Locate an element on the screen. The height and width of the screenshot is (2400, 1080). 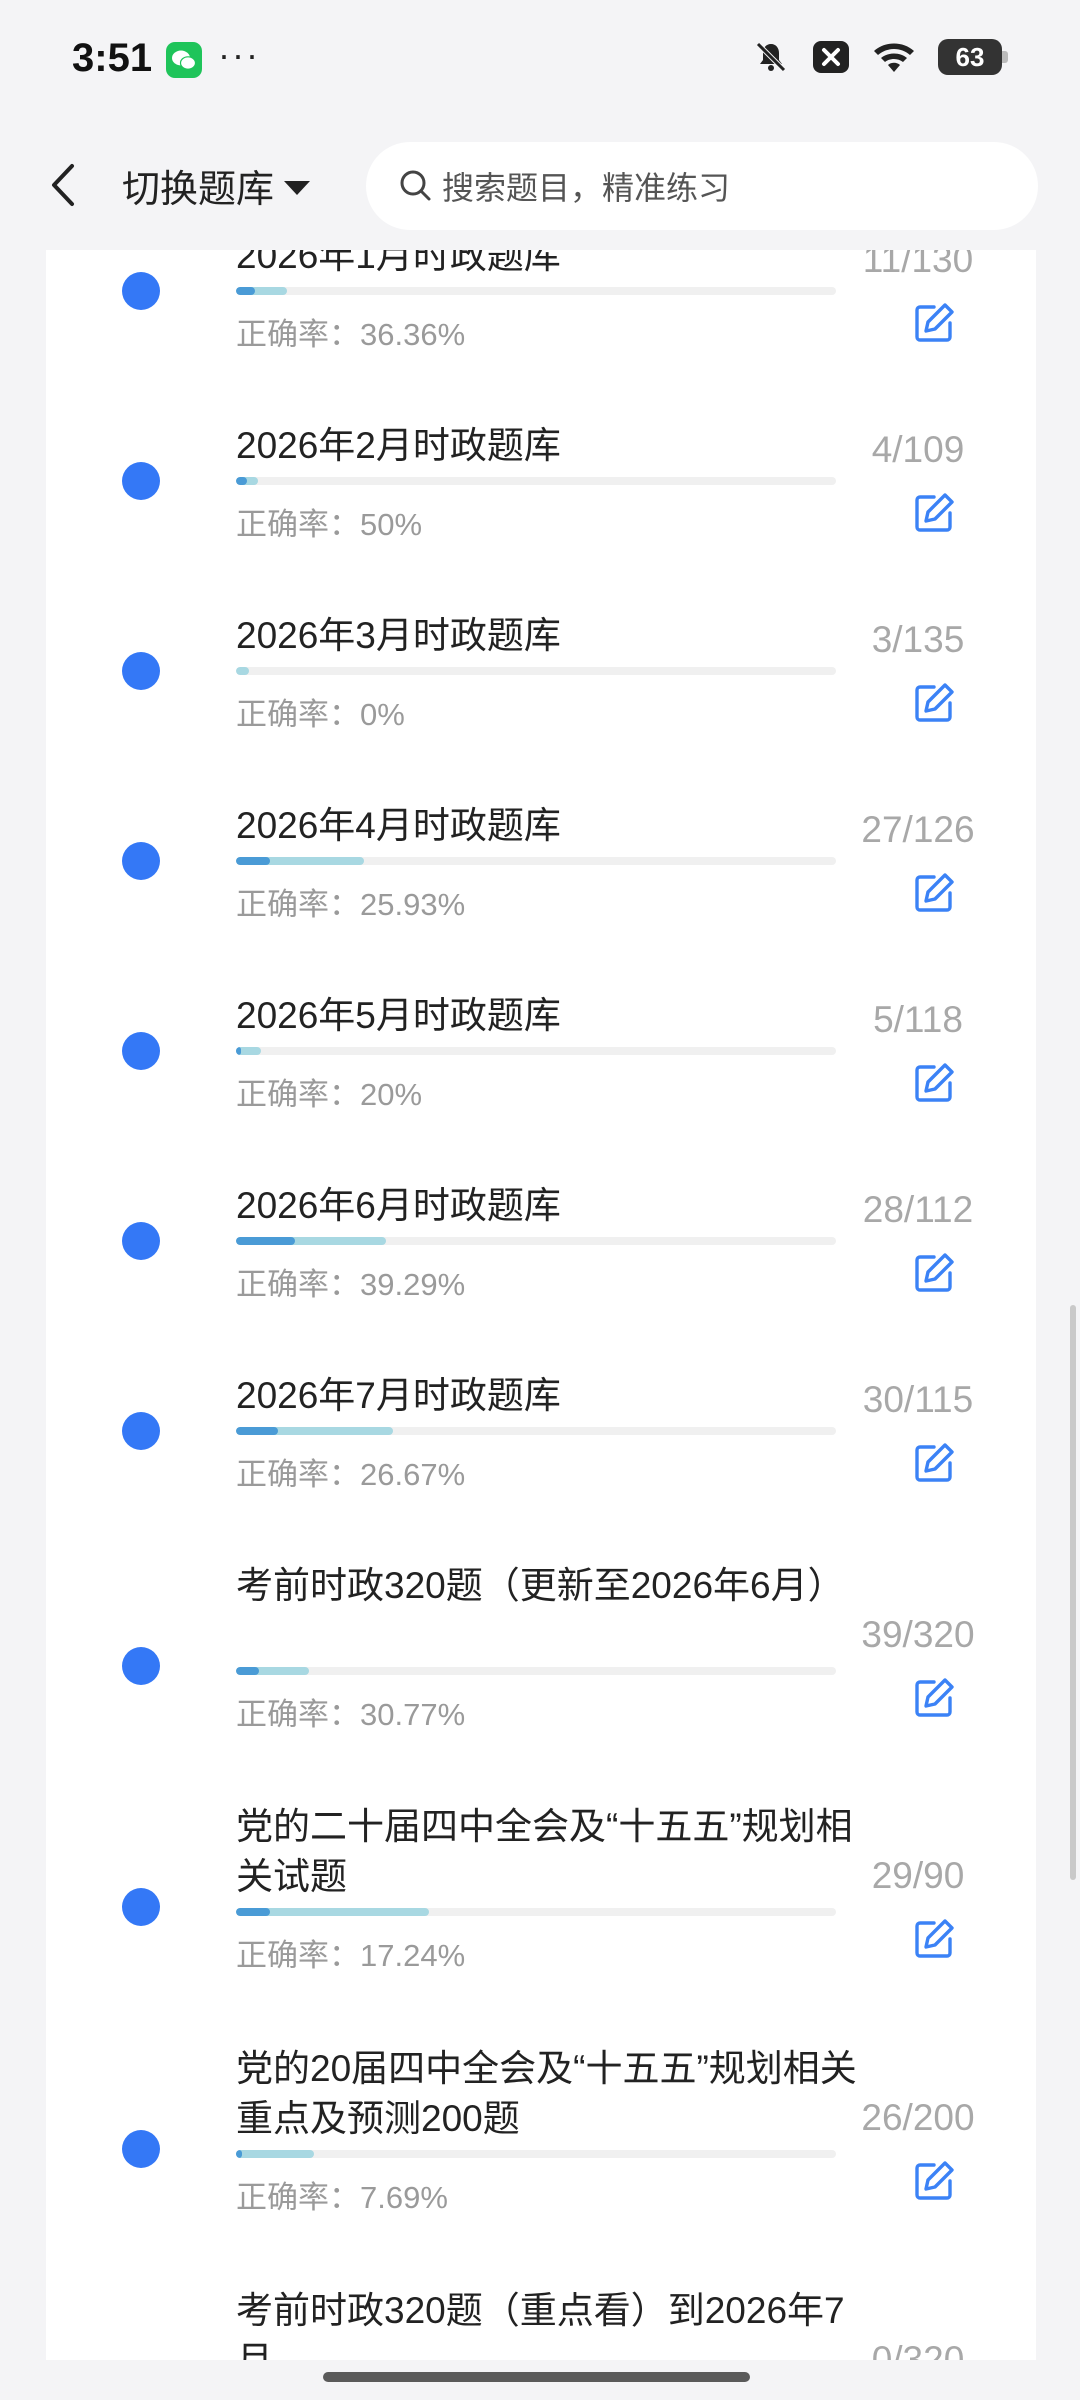
scrollbar is located at coordinates (1073, 1592).